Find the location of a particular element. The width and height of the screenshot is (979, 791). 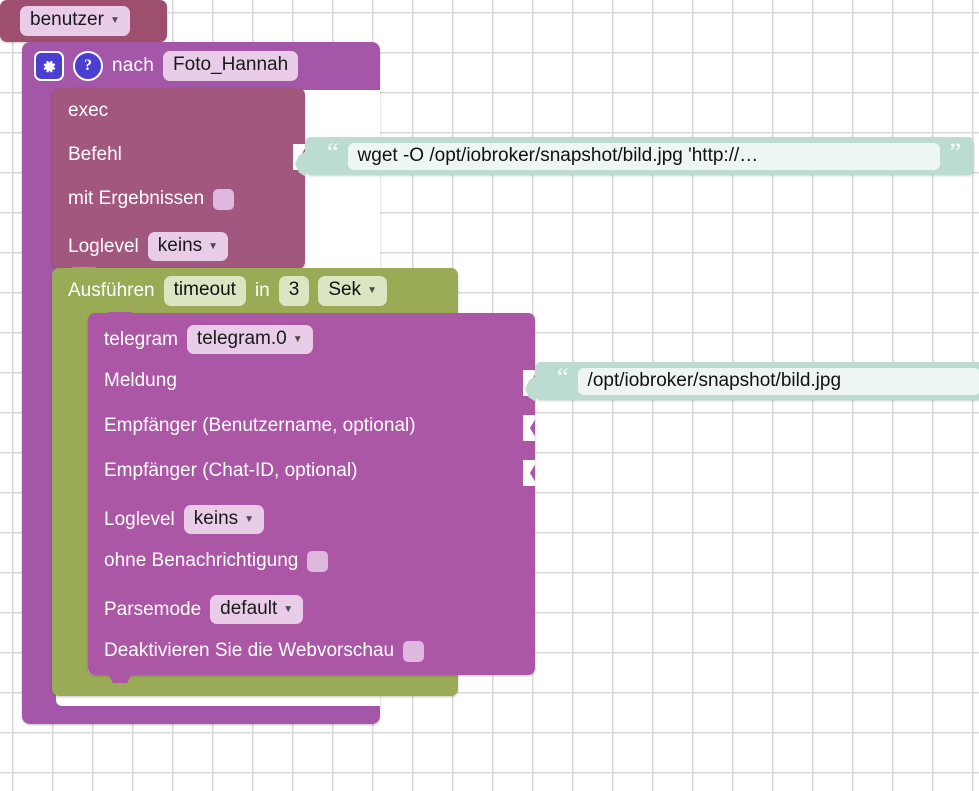

exec-title: exec is located at coordinates (88, 110).